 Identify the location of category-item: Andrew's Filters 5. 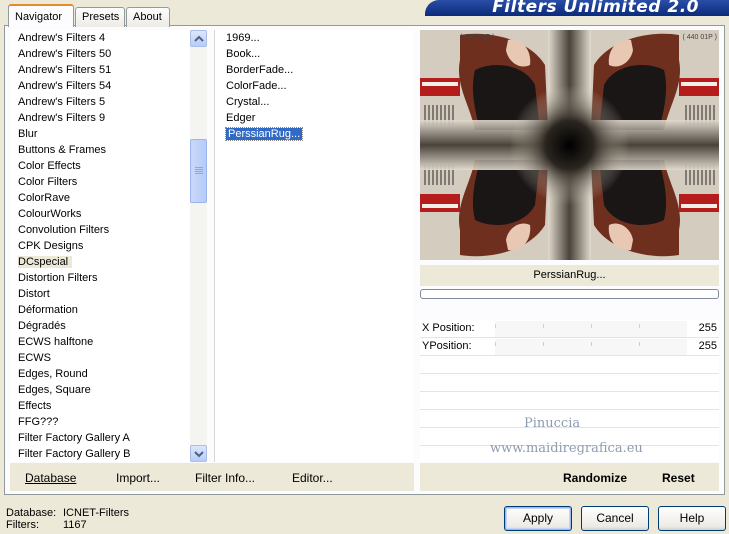
(108, 102).